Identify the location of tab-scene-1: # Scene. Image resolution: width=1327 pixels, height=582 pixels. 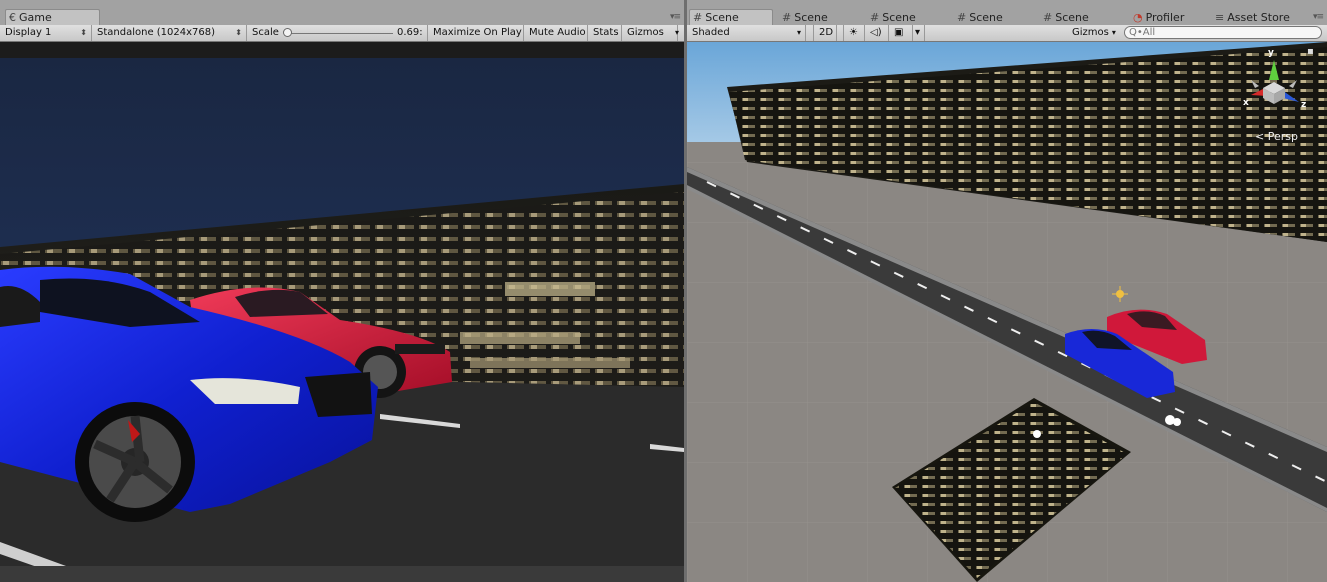
(731, 17).